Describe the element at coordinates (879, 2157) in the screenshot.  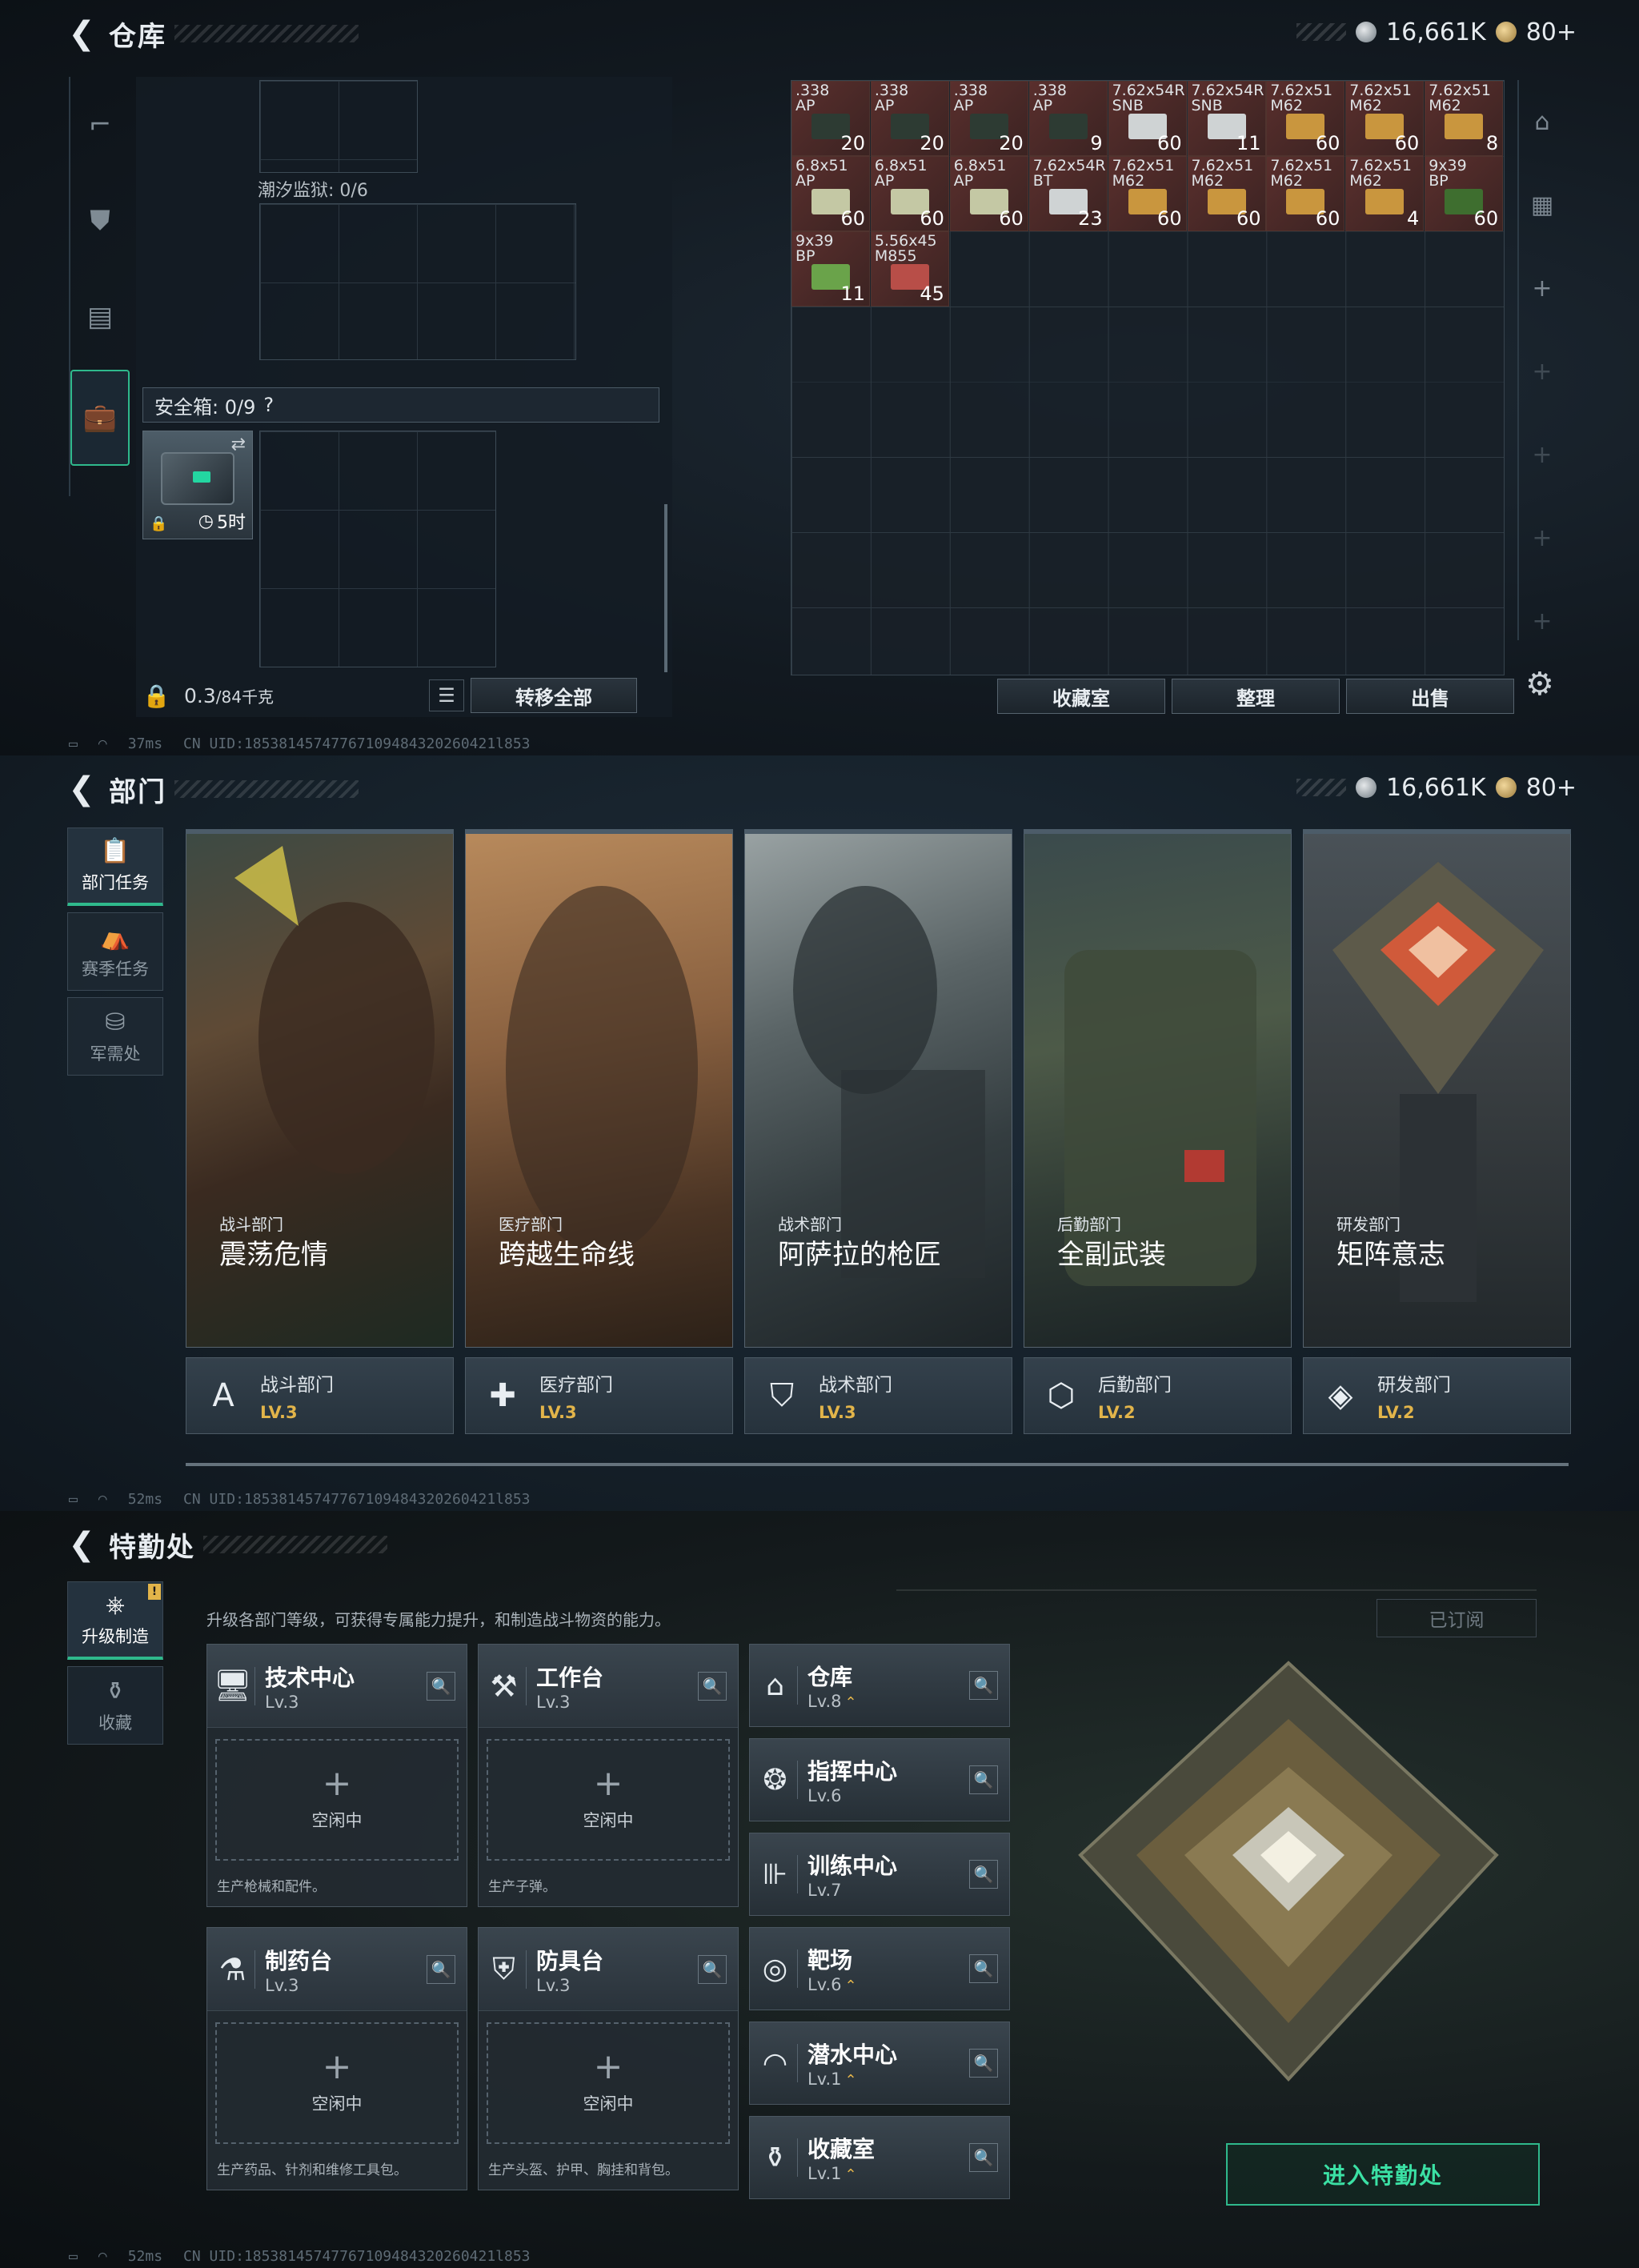
I see `room-collection: ⚱ 收藏室 Lv.1 ⌃ 🔍` at that location.